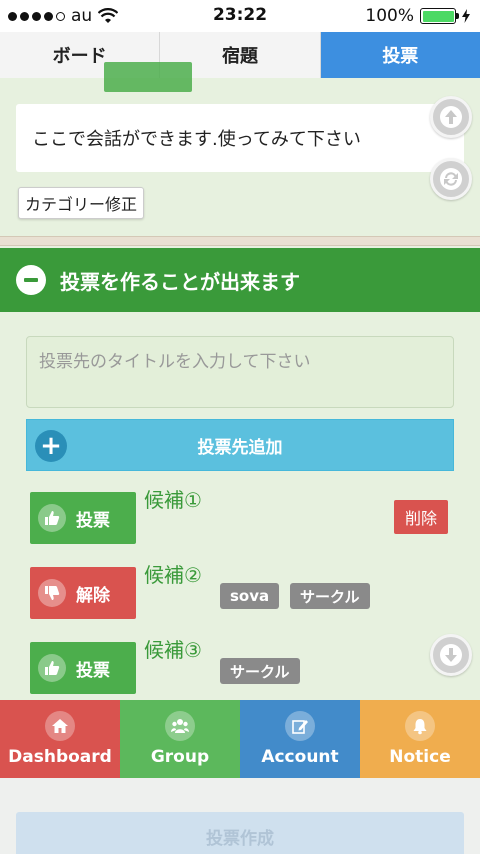  I want to click on group-icon, so click(180, 726).